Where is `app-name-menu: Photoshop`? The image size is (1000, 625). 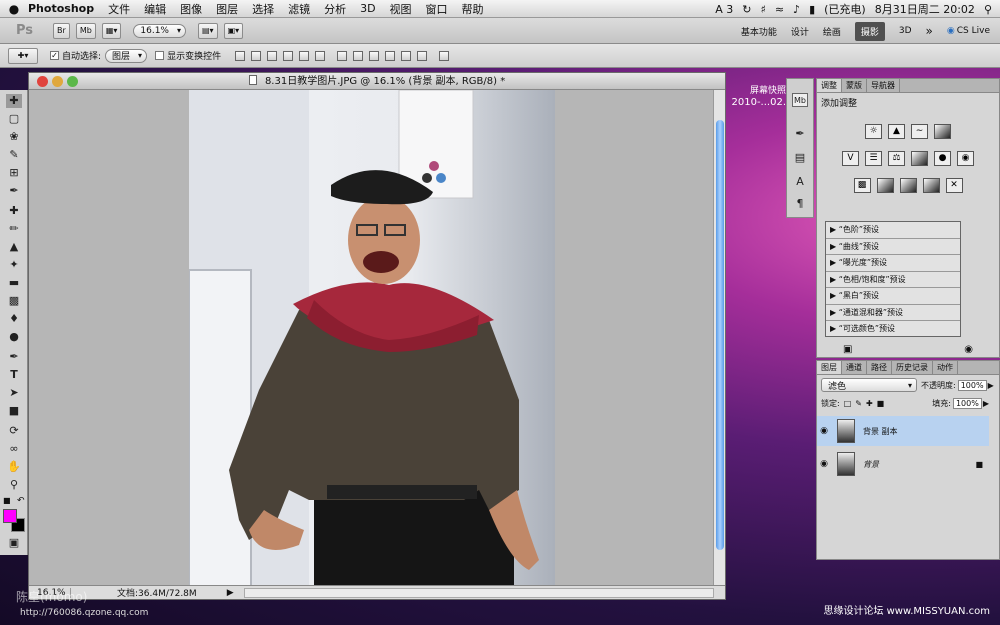
app-name-menu: Photoshop is located at coordinates (61, 8).